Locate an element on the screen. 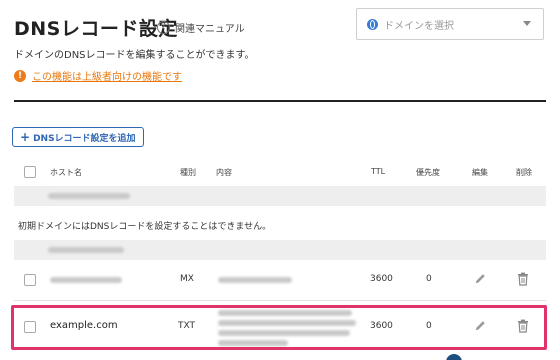 This screenshot has height=360, width=560. blurred-content is located at coordinates (255, 280).